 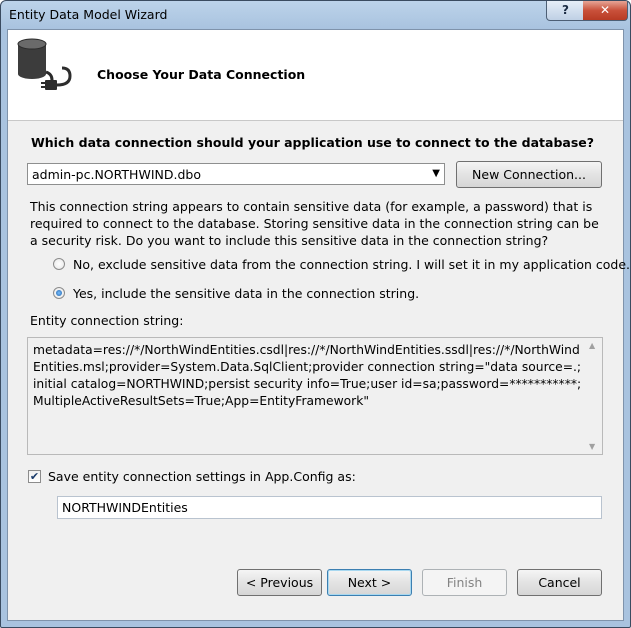 I want to click on finish-button: Finish, so click(x=464, y=582).